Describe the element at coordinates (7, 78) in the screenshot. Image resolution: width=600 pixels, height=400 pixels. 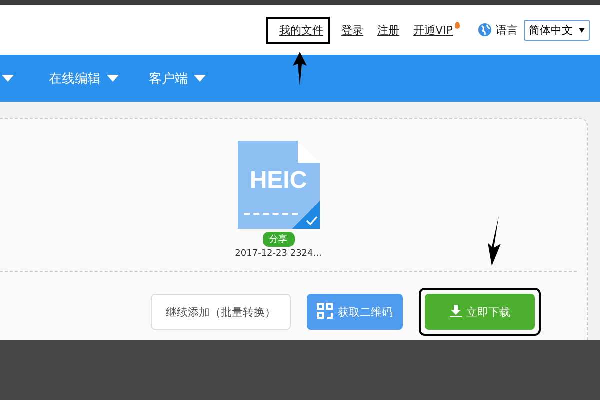
I see `nav-menu-caret-icon` at that location.